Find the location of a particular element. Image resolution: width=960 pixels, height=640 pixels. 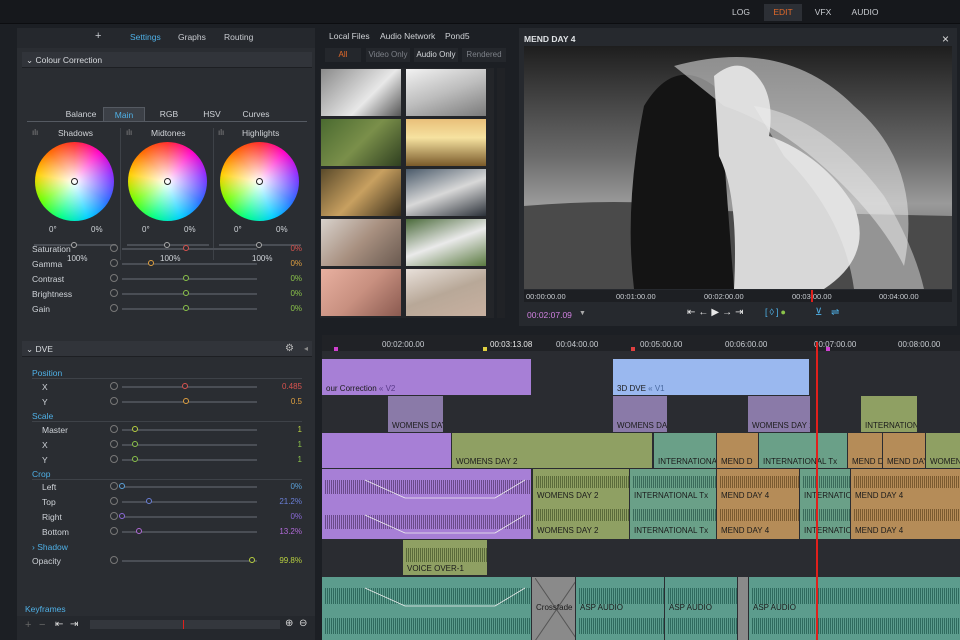

clip-voice-over: VOICE OVER-1 is located at coordinates (445, 557).